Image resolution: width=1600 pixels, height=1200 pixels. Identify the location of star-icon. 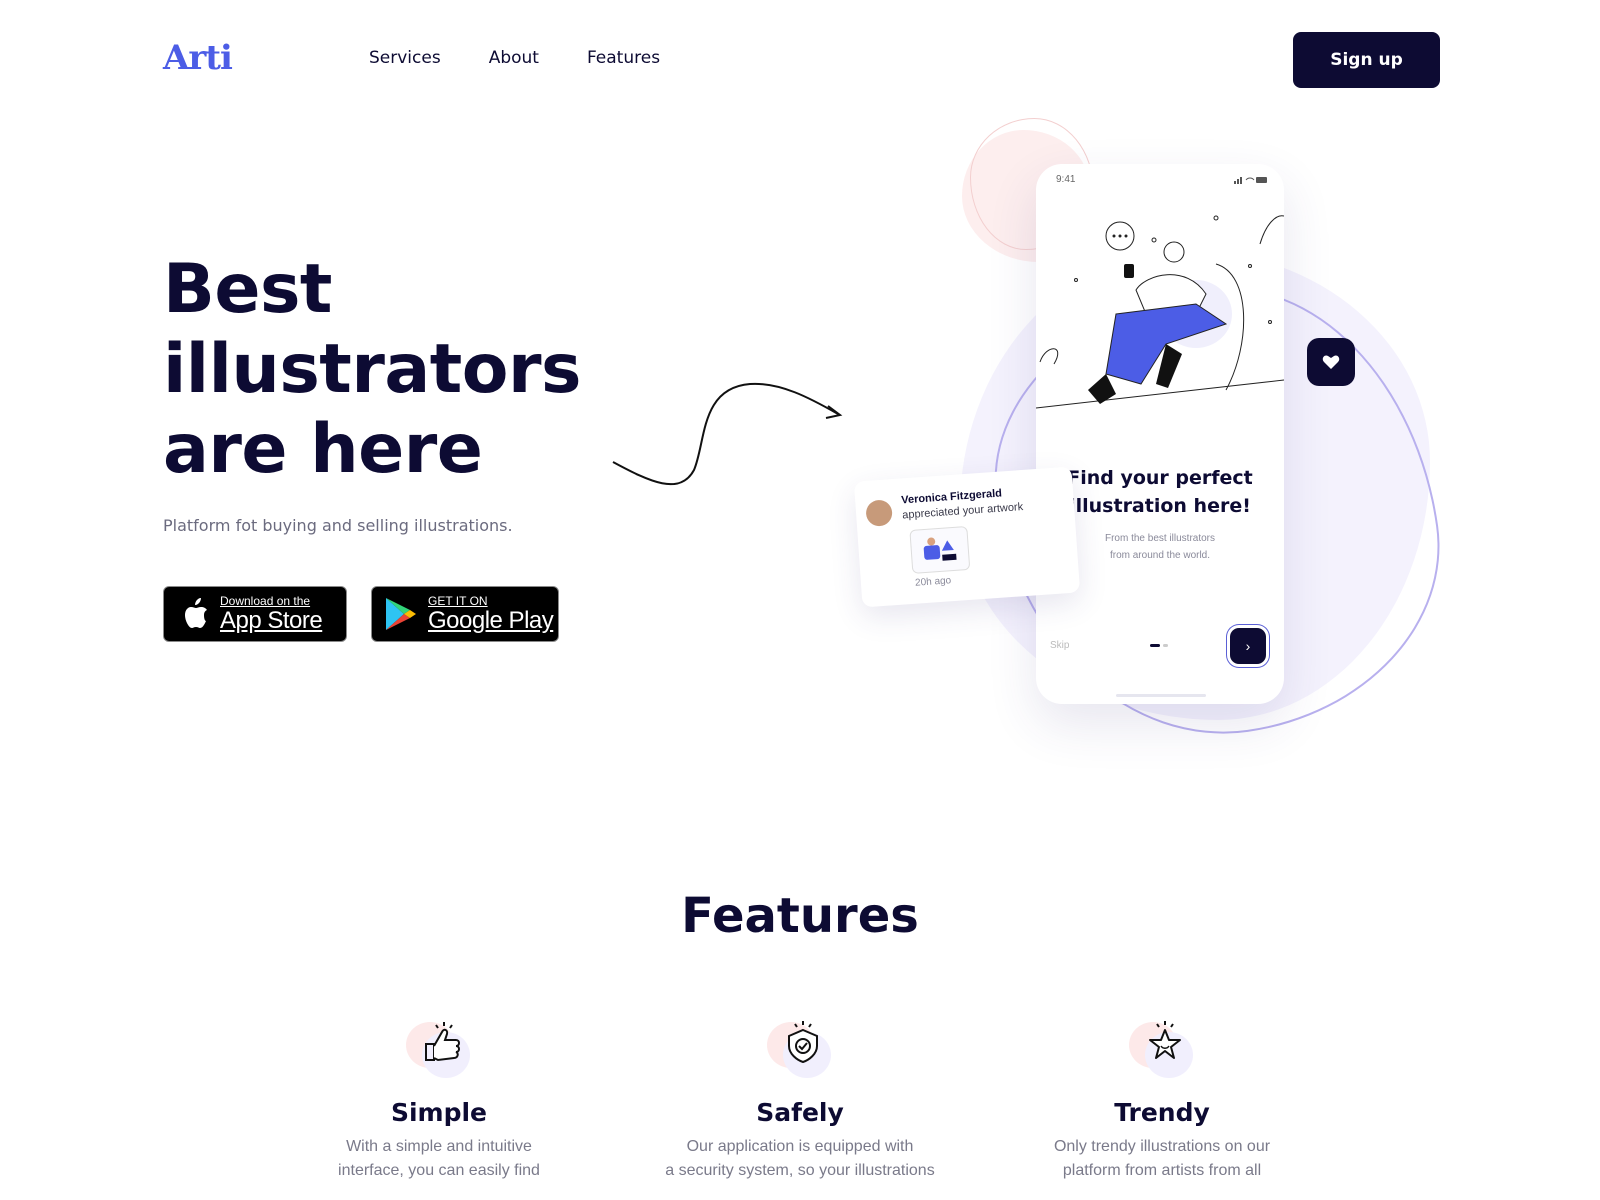
(1165, 1040).